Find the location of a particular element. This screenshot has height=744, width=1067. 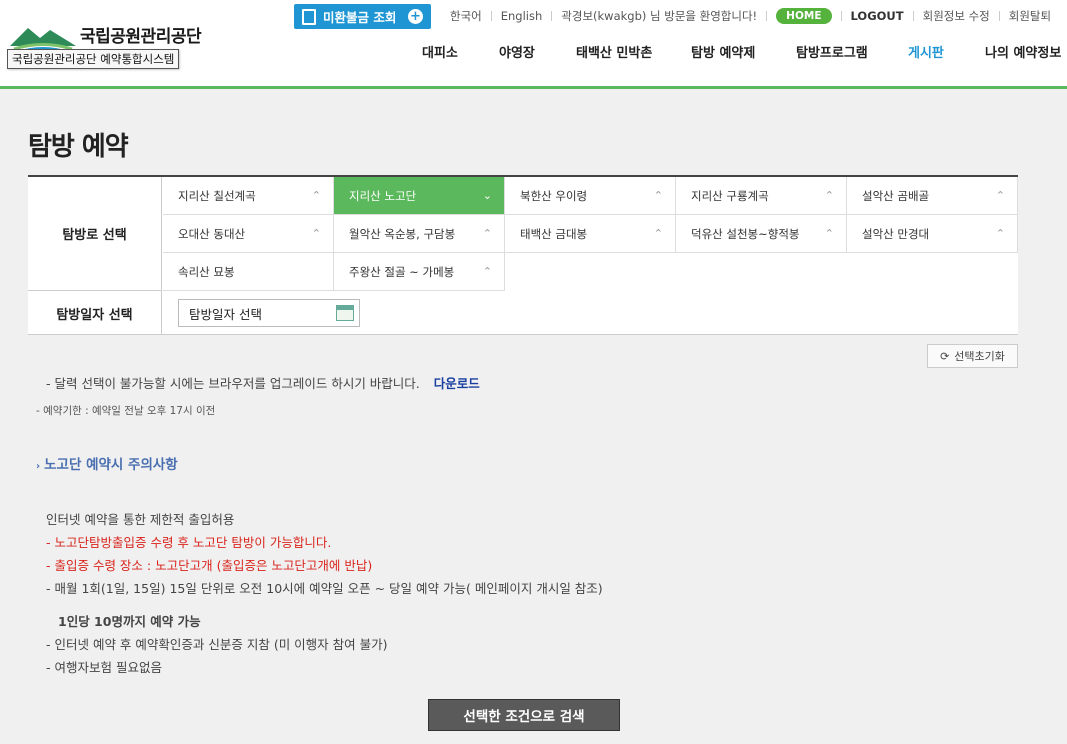

unpaid-refund-label: 미환불금 조회 is located at coordinates (360, 17).